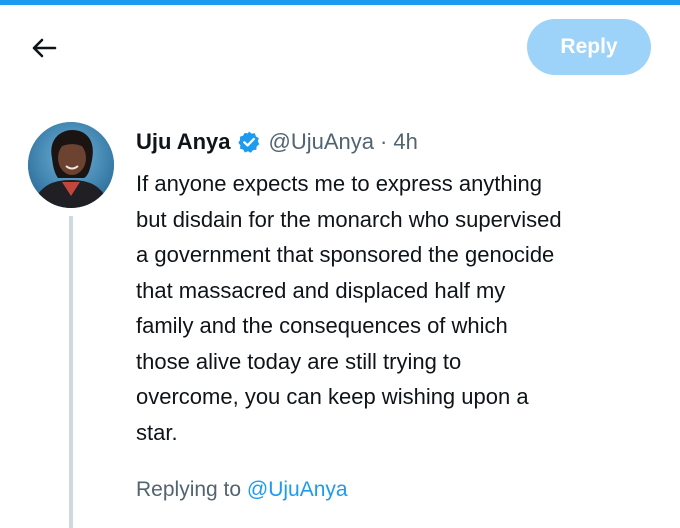 The image size is (680, 528). What do you see at coordinates (405, 142) in the screenshot?
I see `tweet-timestamp: 4h` at bounding box center [405, 142].